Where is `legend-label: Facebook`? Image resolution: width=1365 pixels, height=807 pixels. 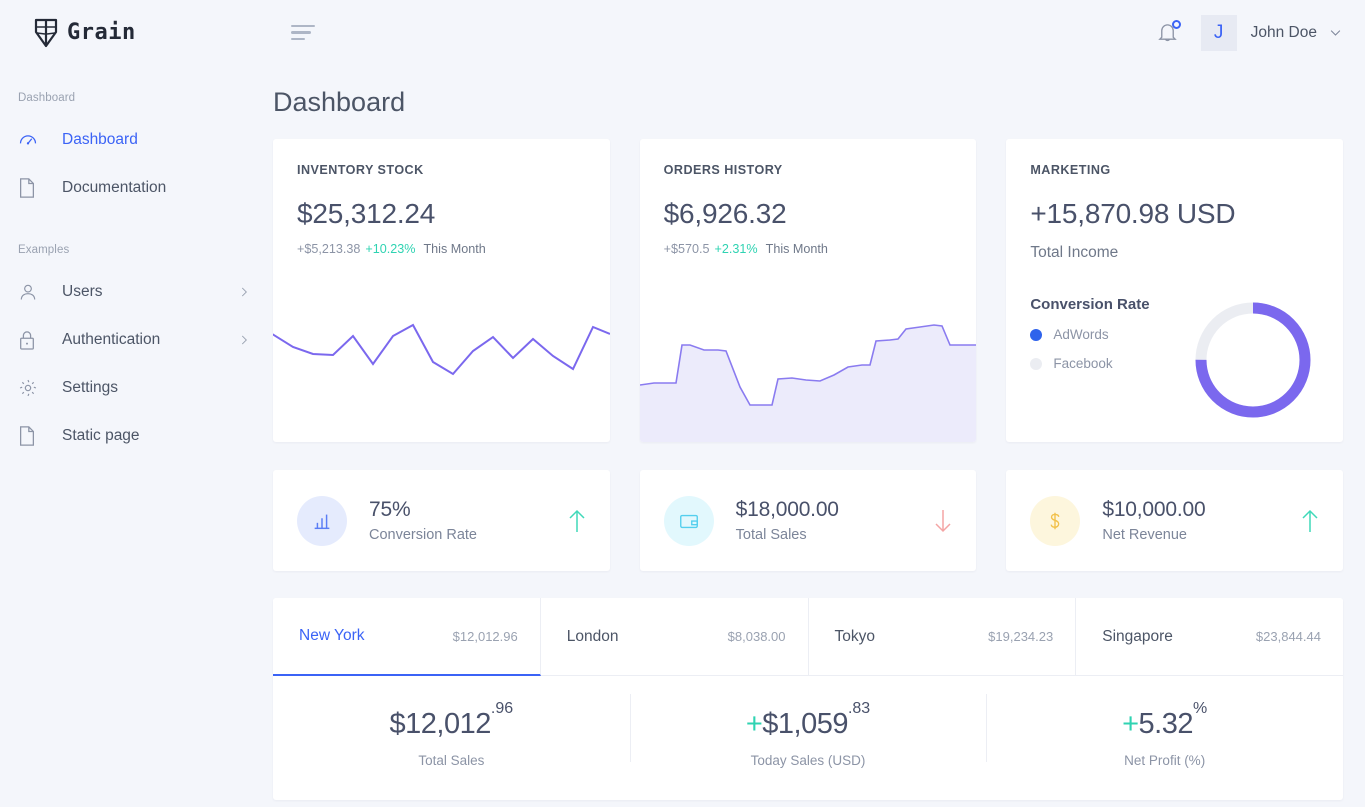 legend-label: Facebook is located at coordinates (1083, 363).